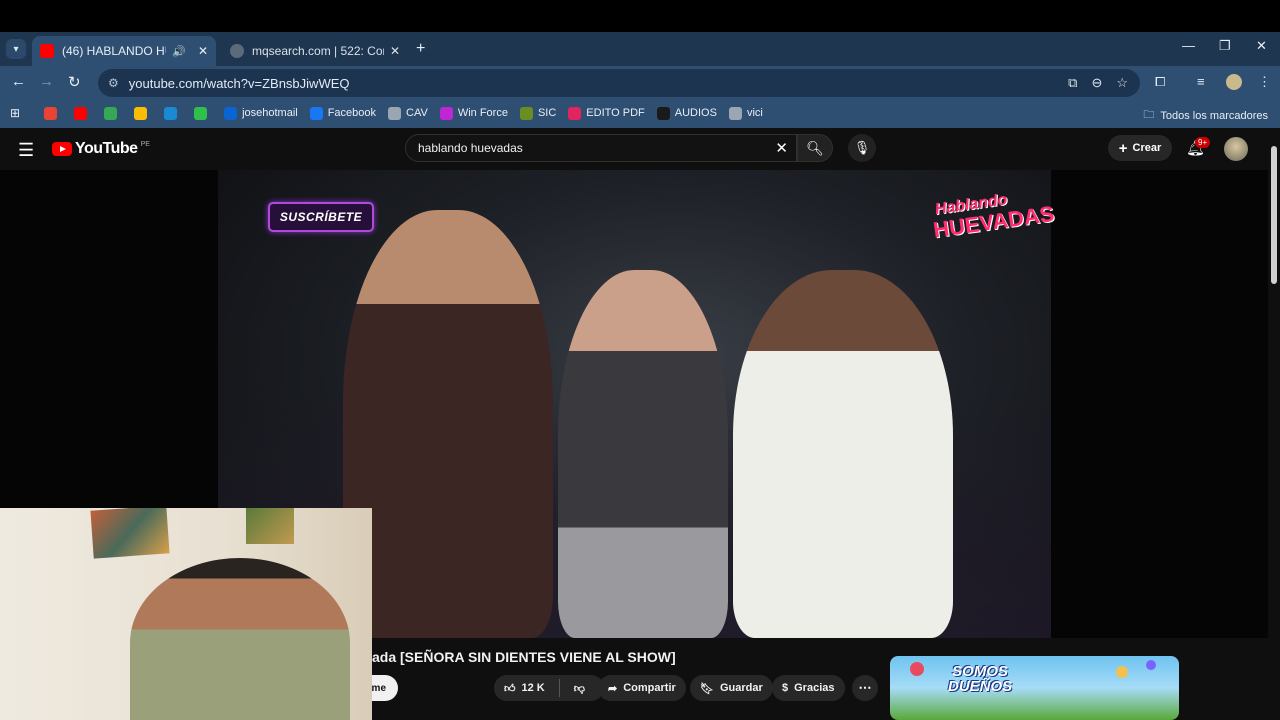 This screenshot has height=720, width=1280. Describe the element at coordinates (781, 148) in the screenshot. I see `clear-search-icon: ✕` at that location.